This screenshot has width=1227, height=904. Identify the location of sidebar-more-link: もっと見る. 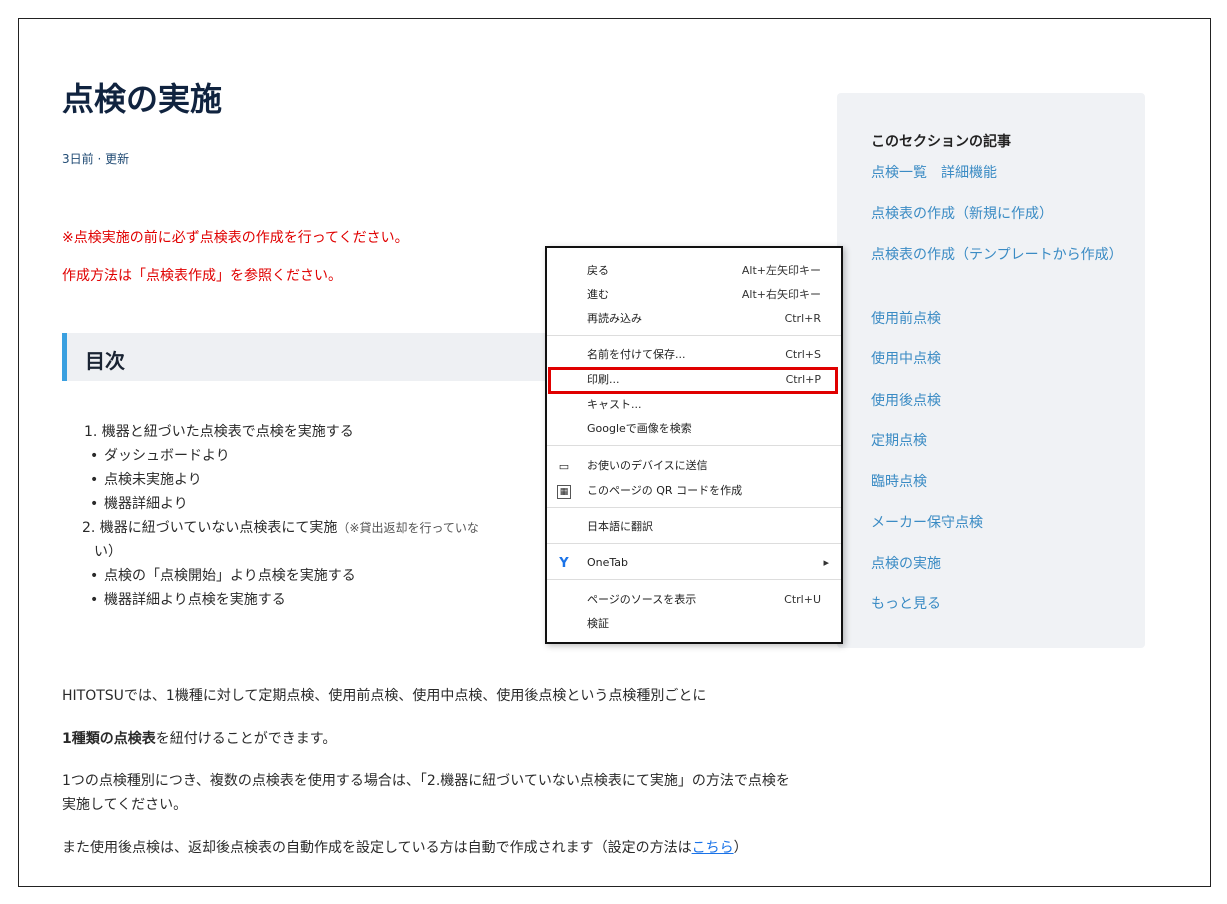
(996, 604).